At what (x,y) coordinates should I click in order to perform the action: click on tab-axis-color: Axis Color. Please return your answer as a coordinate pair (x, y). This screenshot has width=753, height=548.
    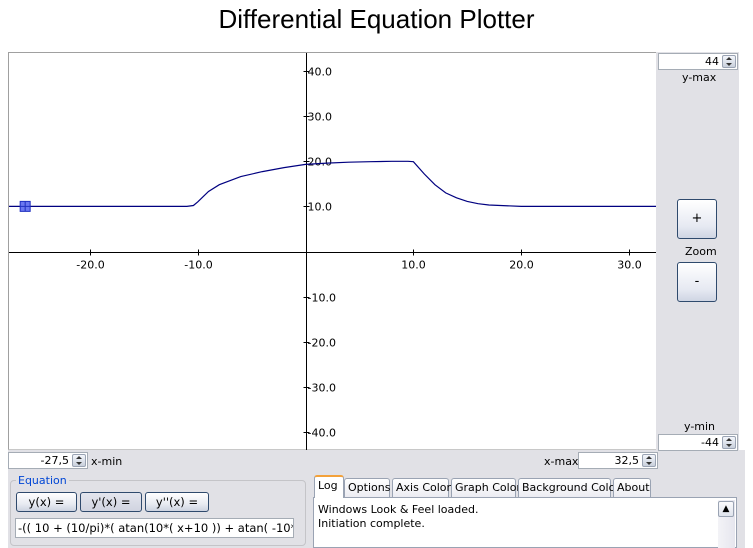
    Looking at the image, I should click on (421, 487).